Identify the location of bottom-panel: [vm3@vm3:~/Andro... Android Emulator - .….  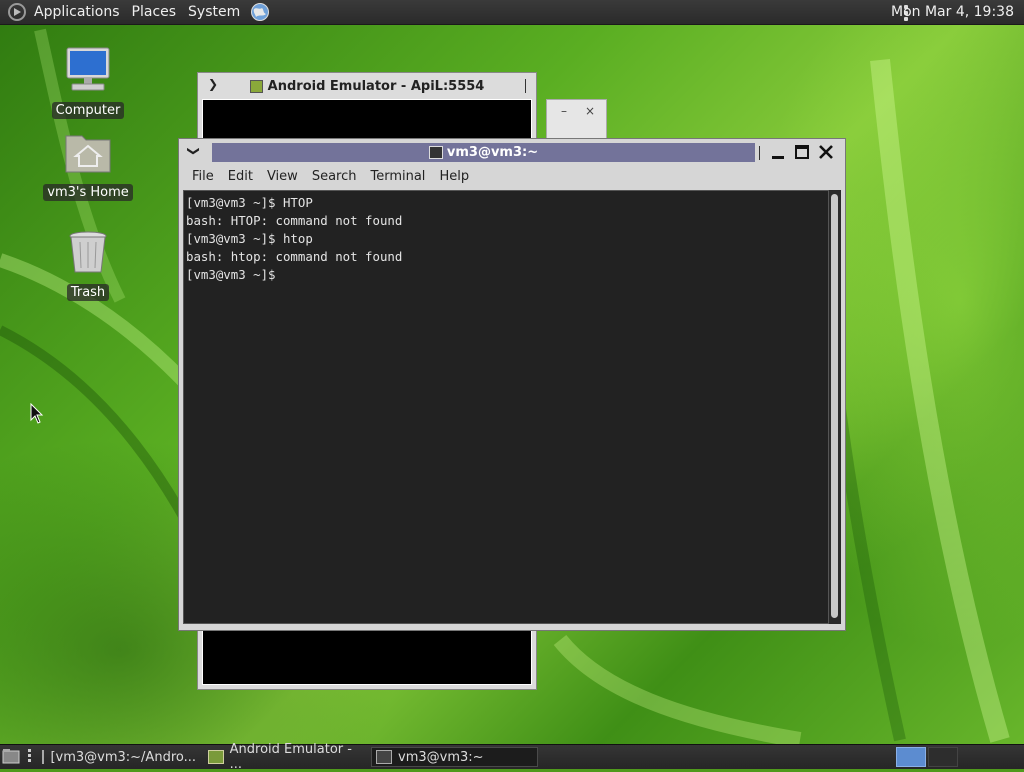
(512, 757).